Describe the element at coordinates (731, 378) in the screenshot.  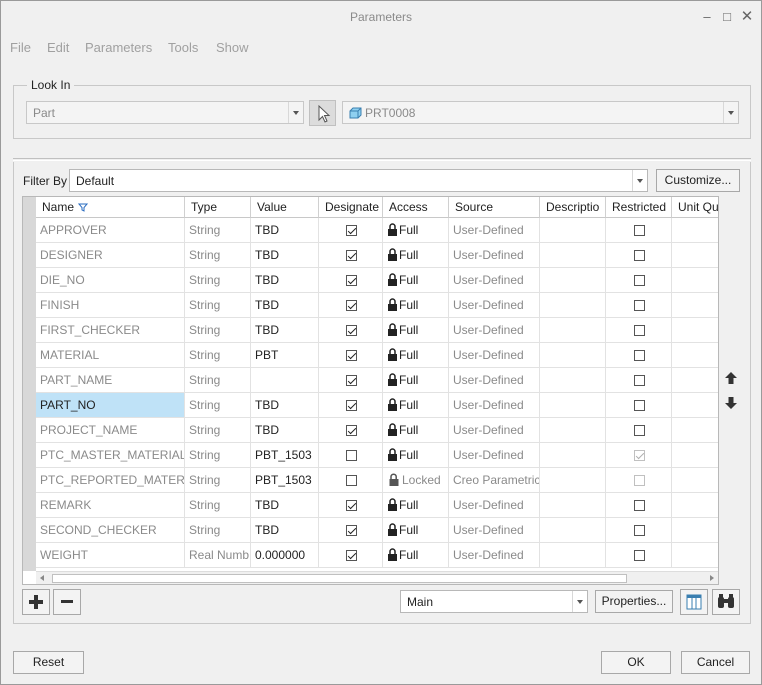
I see `move-up-button` at that location.